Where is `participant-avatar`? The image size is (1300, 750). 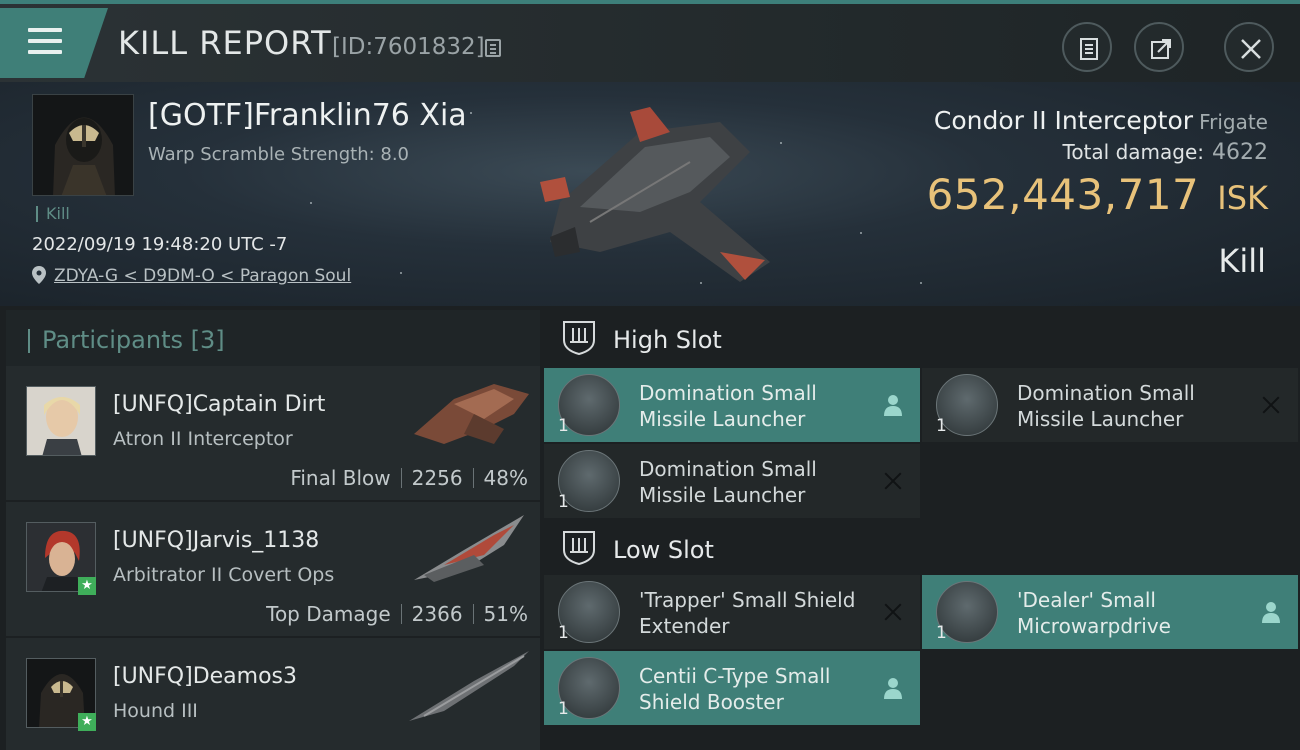 participant-avatar is located at coordinates (61, 421).